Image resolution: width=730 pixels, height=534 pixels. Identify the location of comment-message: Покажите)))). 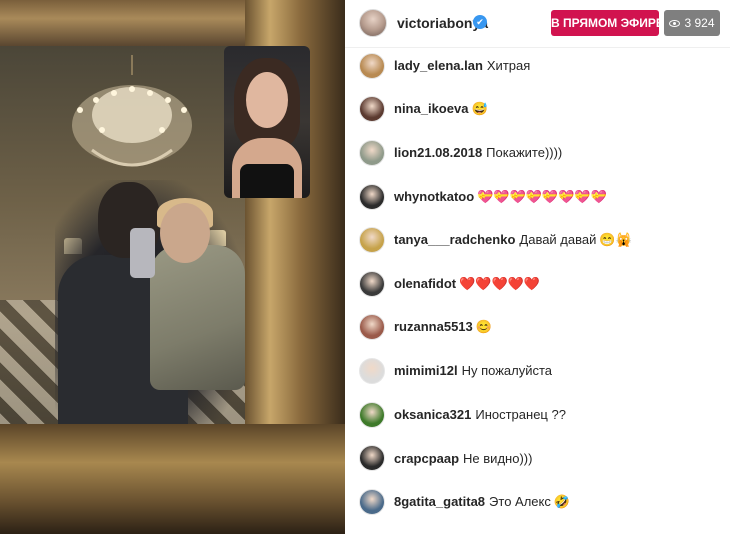
(524, 153).